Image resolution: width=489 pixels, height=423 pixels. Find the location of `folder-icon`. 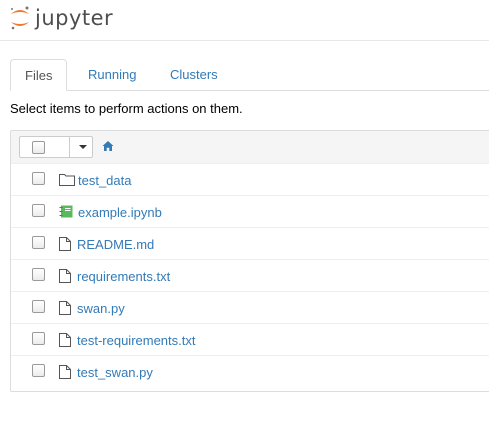

folder-icon is located at coordinates (67, 180).